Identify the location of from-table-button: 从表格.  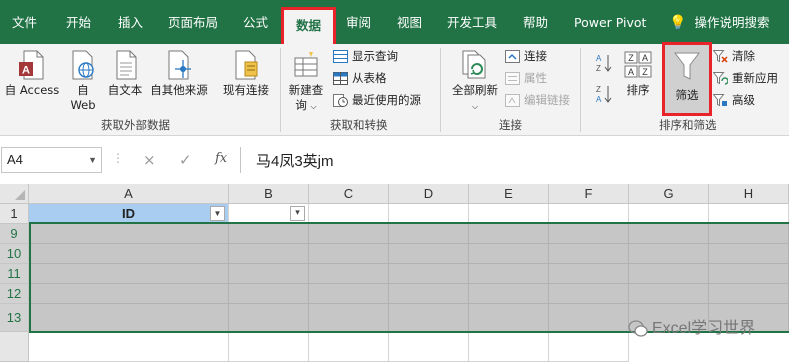
(360, 78).